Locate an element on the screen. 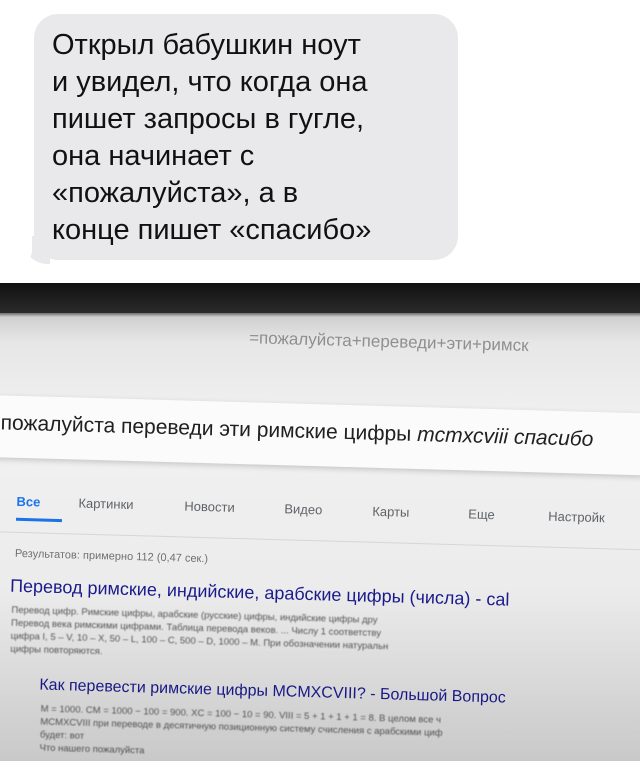 Image resolution: width=640 pixels, height=761 pixels. address-bar: =пожалуйста+переведи+эти+римск is located at coordinates (389, 342).